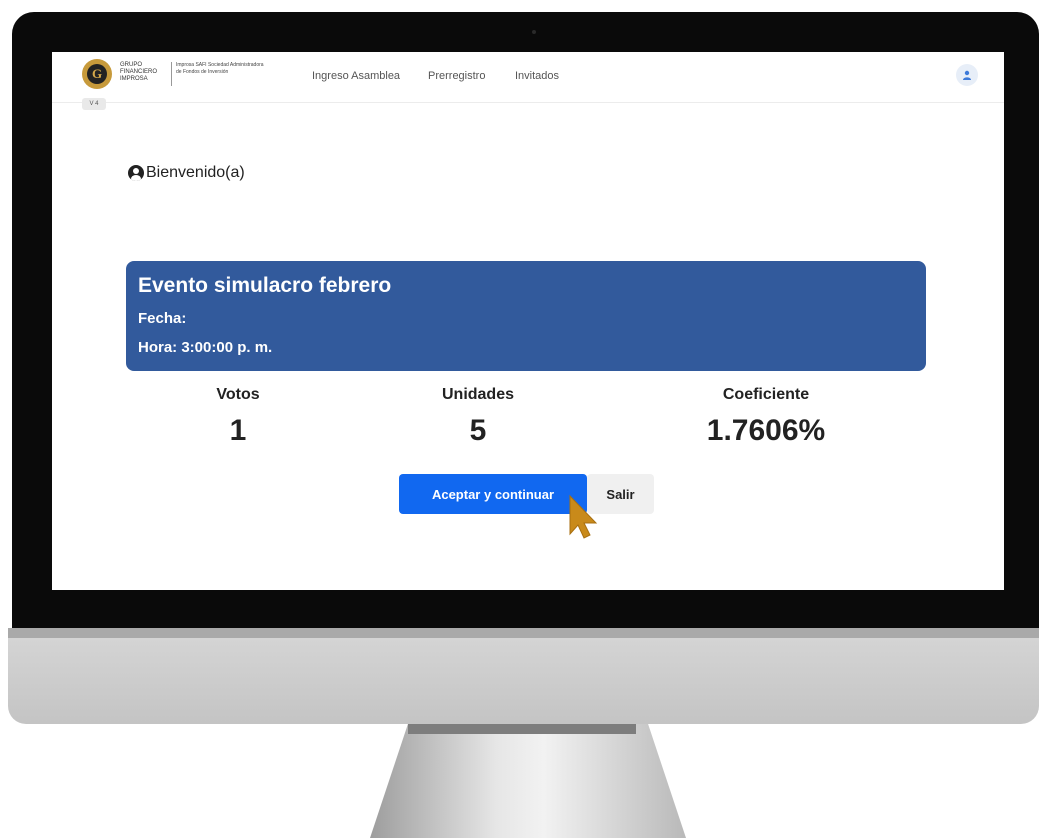 Image resolution: width=1039 pixels, height=838 pixels. I want to click on monitor-stand-neck, so click(522, 729).